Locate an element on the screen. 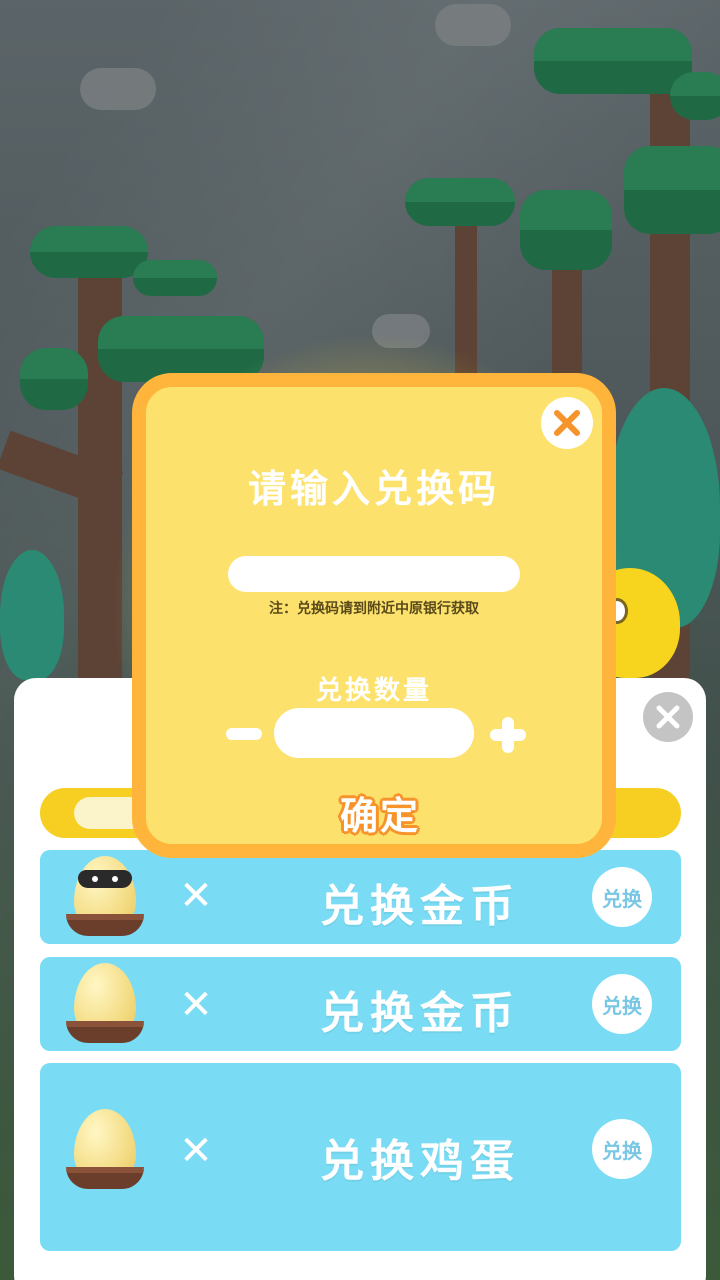 This screenshot has height=1280, width=720. redeem-note: 注：兑换码请到附近中原银行获取 is located at coordinates (374, 609).